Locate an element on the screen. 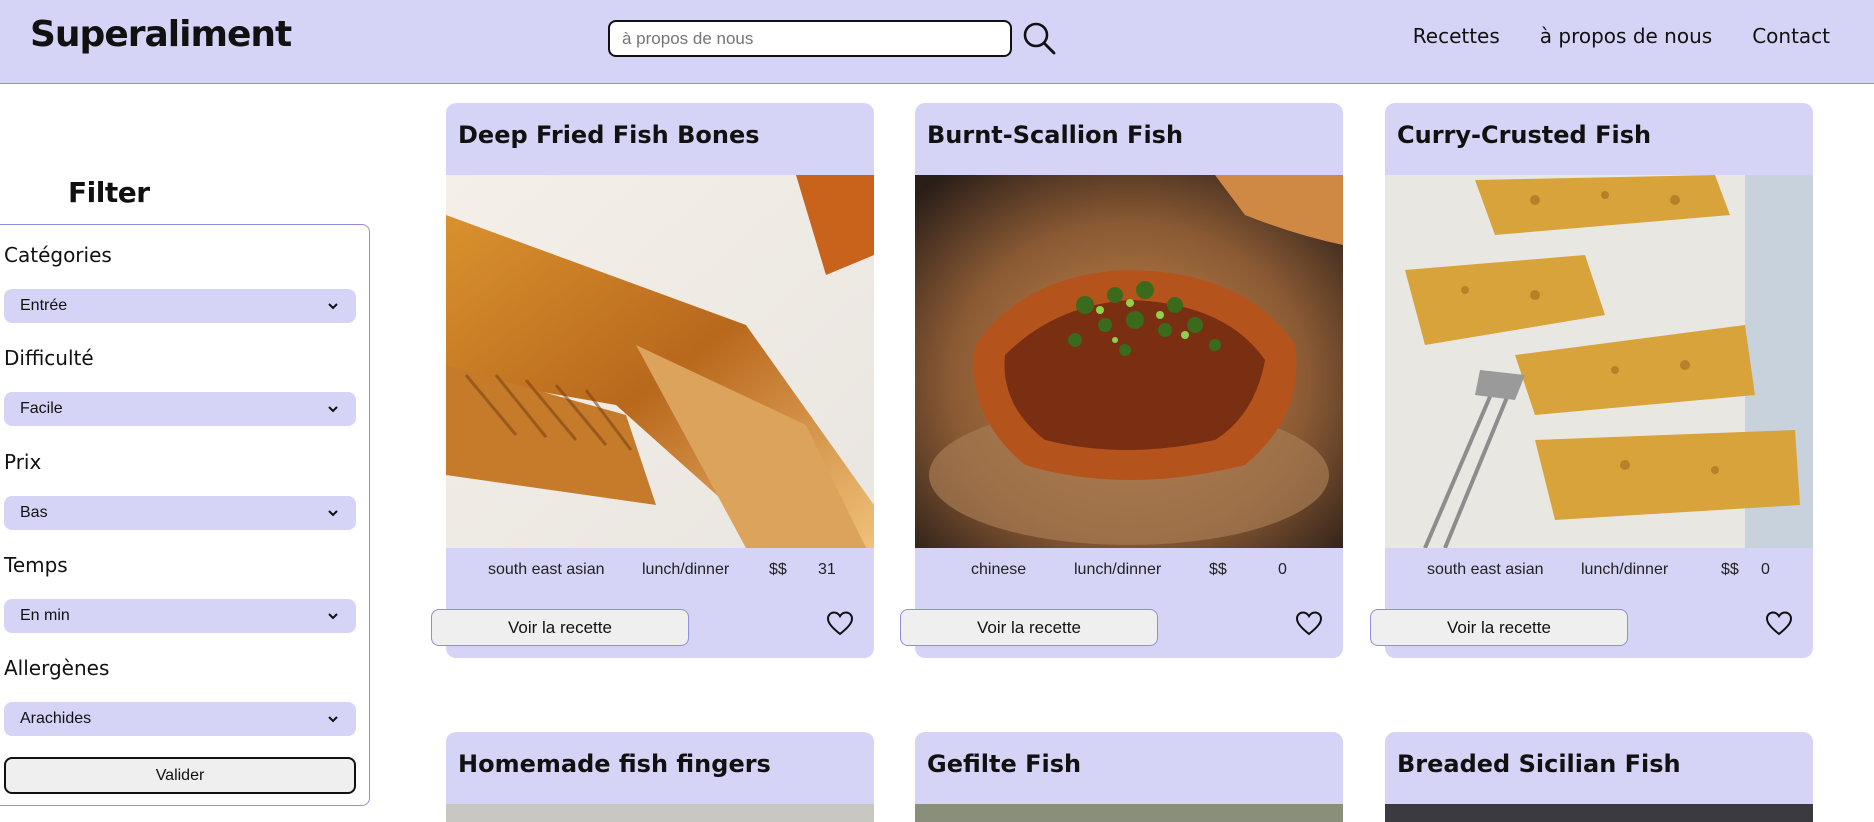  recipe-title: Deep Fried Fish Bones is located at coordinates (609, 135).